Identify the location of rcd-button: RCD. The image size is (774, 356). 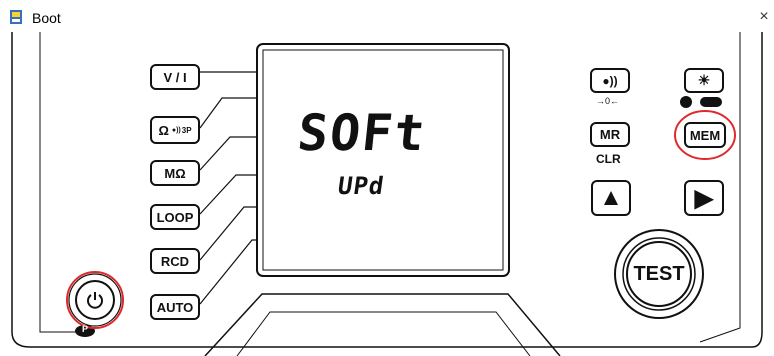
(175, 261).